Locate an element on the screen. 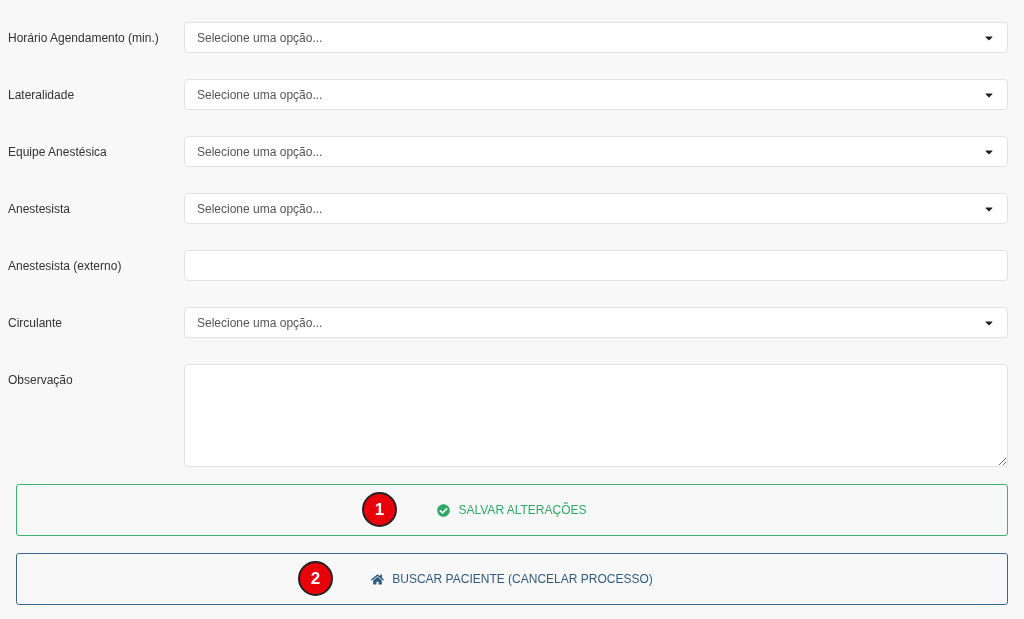  field-label: Circulante is located at coordinates (36, 323).